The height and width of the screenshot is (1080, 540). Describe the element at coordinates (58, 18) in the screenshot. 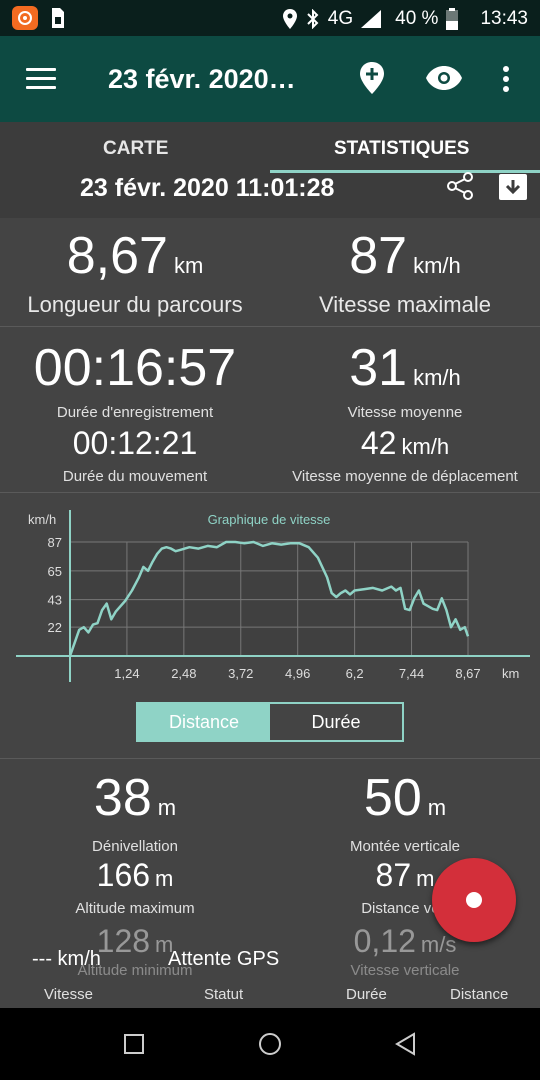

I see `sim-card-icon` at that location.